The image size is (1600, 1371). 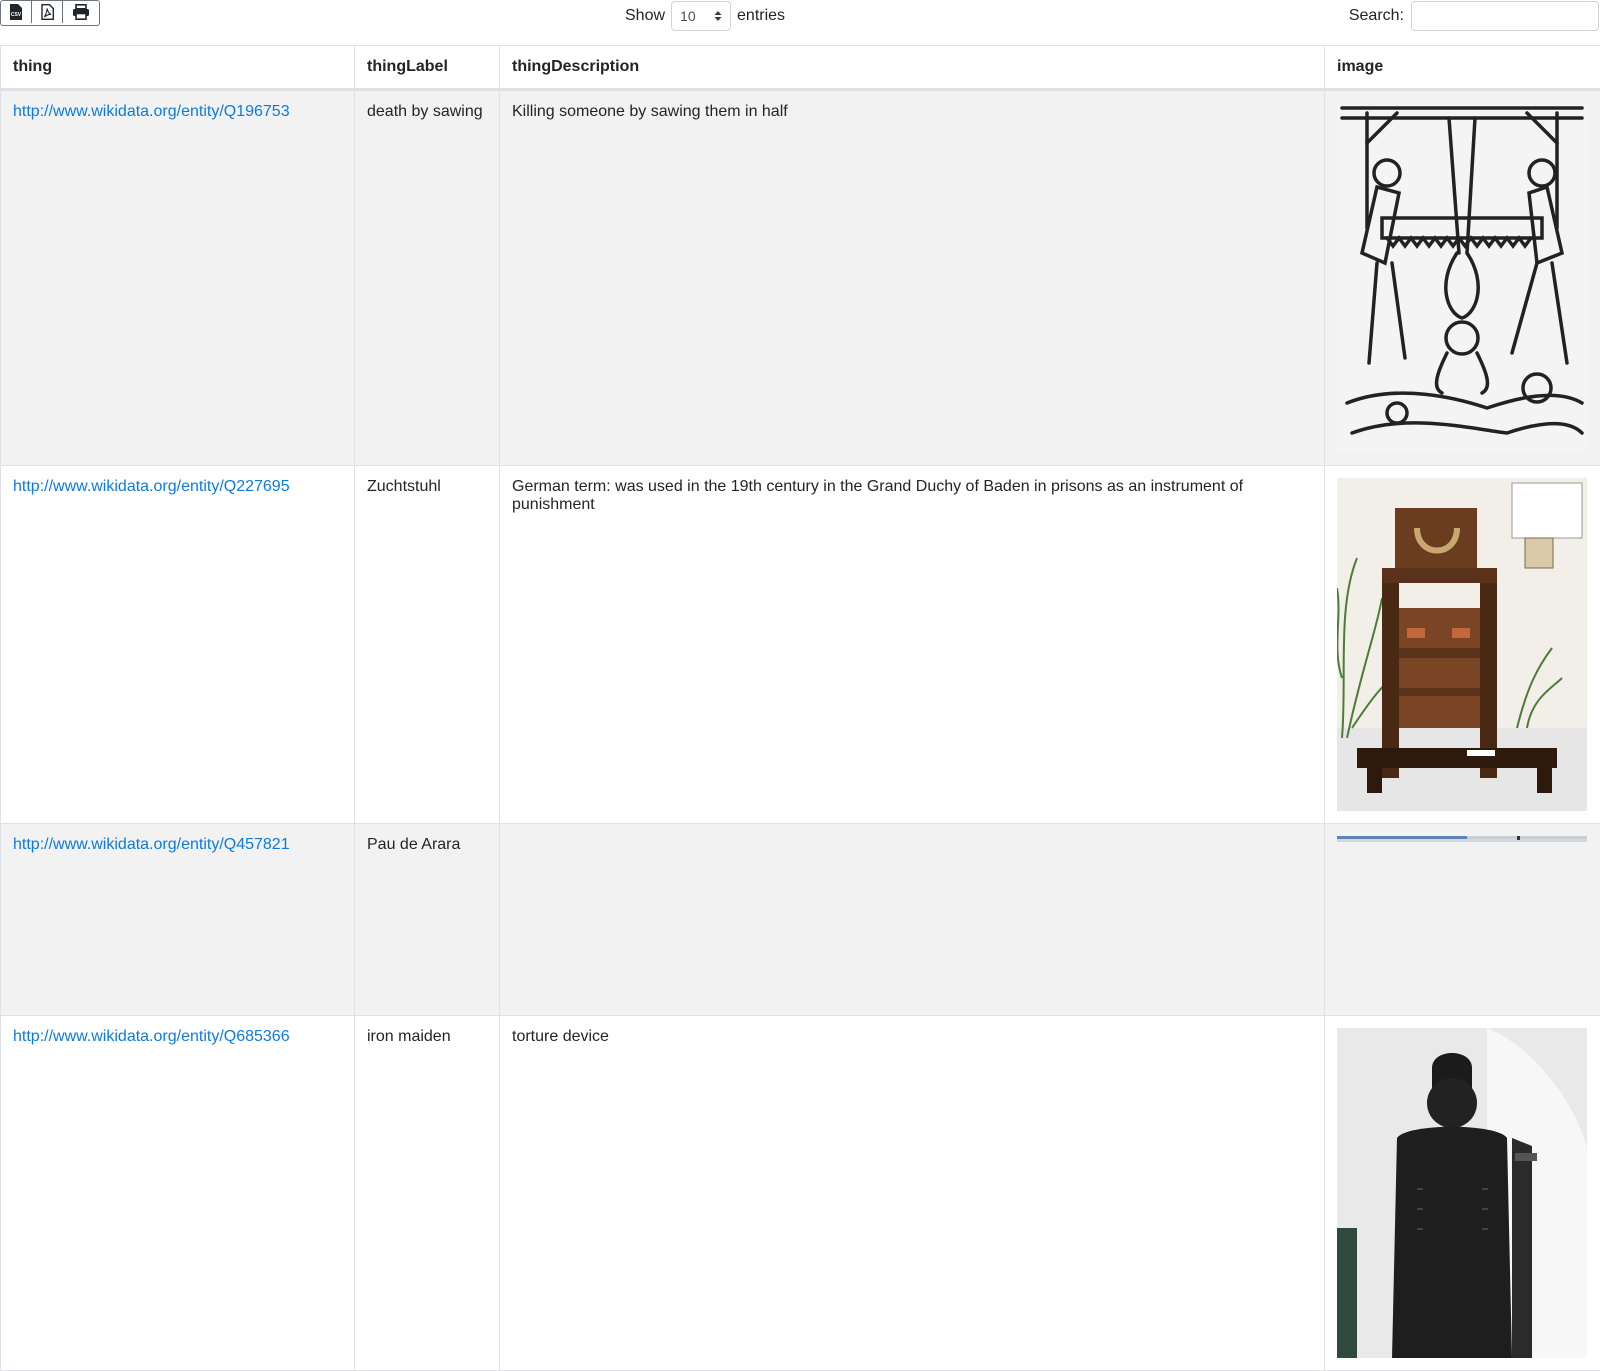 I want to click on column-header-thing: thing, so click(x=178, y=68).